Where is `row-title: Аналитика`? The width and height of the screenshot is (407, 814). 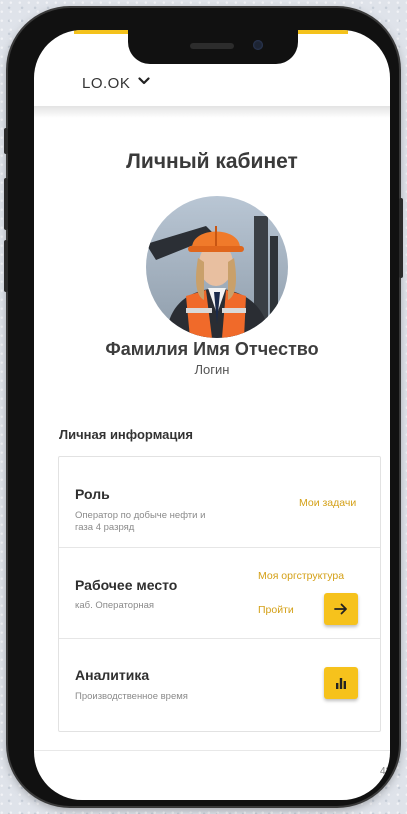 row-title: Аналитика is located at coordinates (112, 675).